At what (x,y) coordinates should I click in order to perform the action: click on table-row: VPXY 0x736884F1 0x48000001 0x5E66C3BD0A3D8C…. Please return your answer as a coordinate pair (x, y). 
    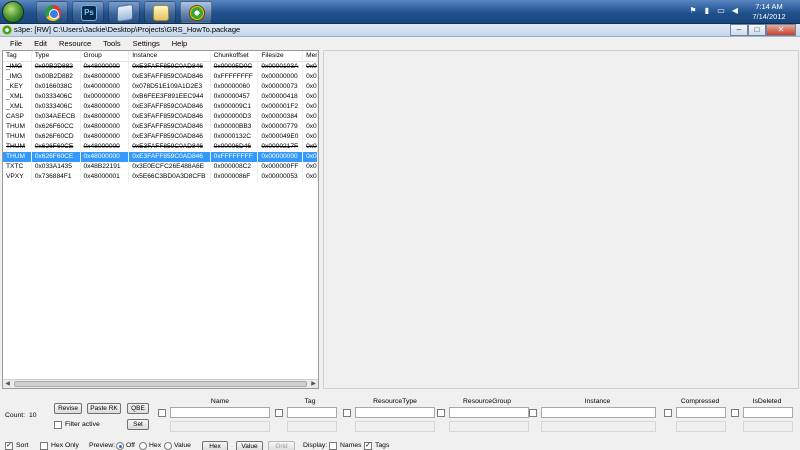
    Looking at the image, I should click on (160, 177).